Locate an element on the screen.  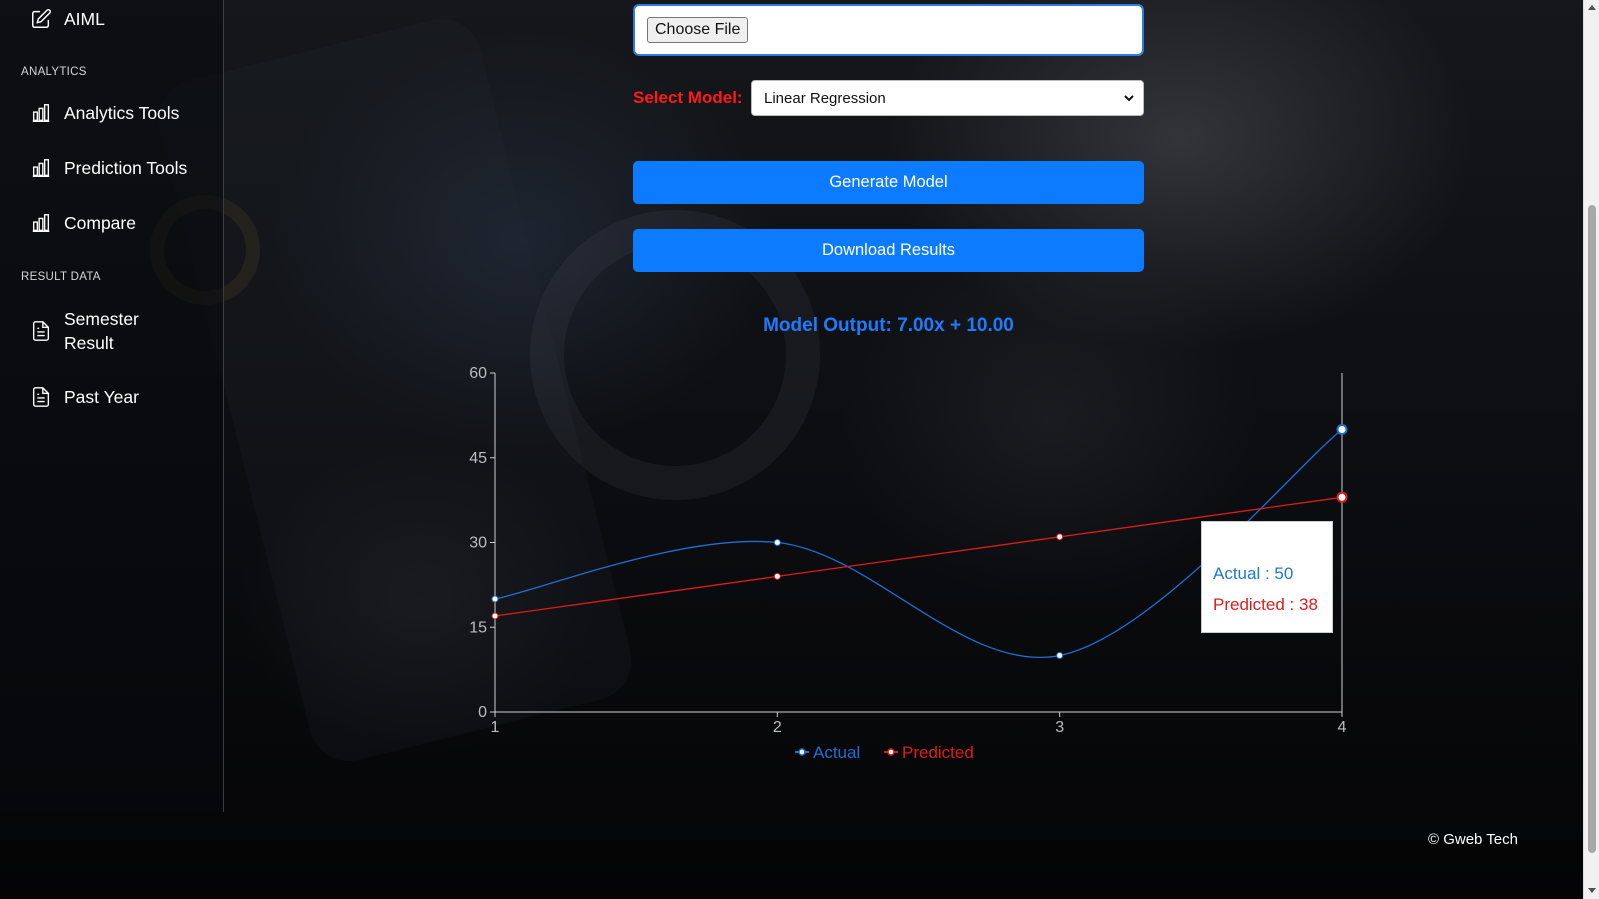
sidebar-item-past-year: Past Year is located at coordinates (84, 397).